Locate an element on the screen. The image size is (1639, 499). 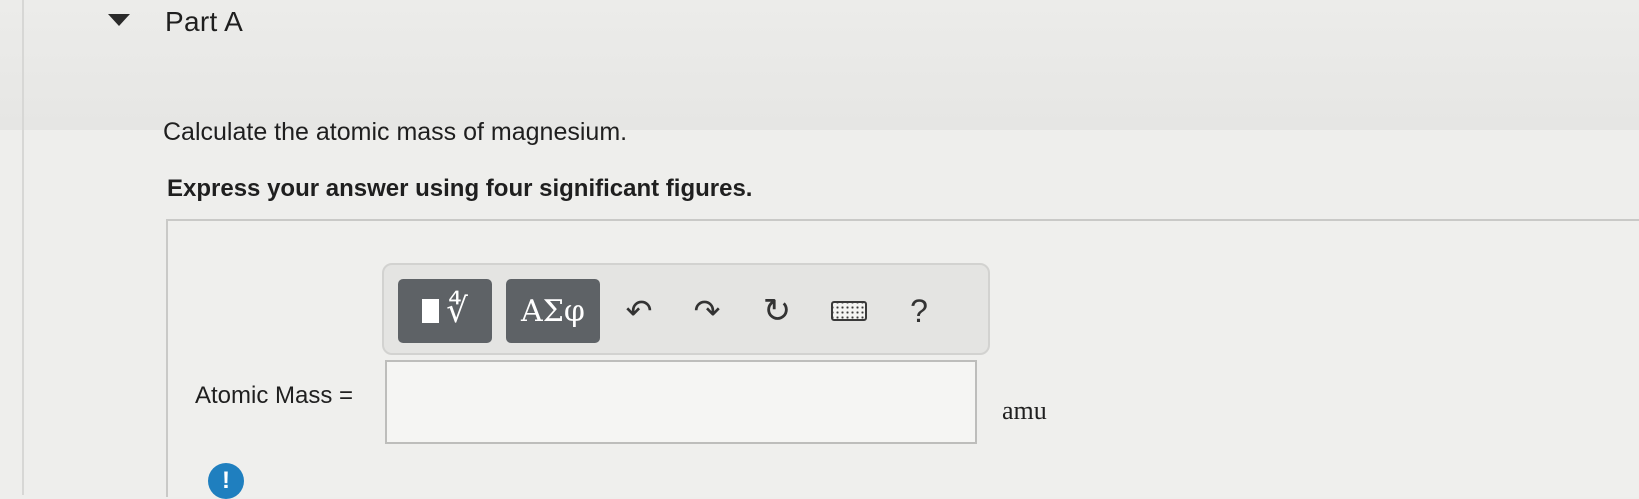
templates-button: ∜ is located at coordinates (445, 311).